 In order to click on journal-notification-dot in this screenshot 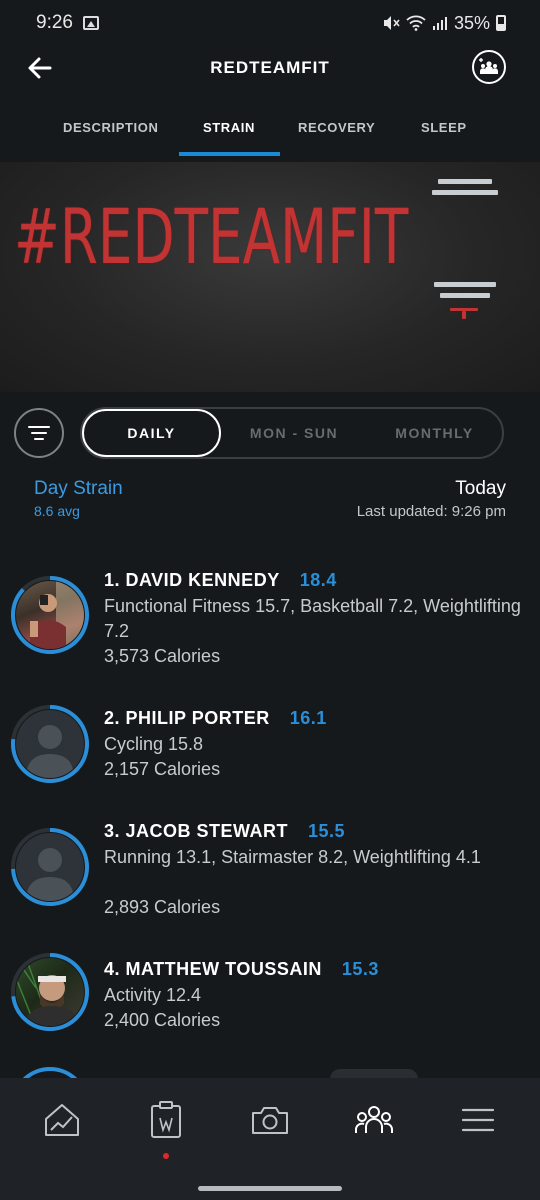, I will do `click(166, 1156)`.